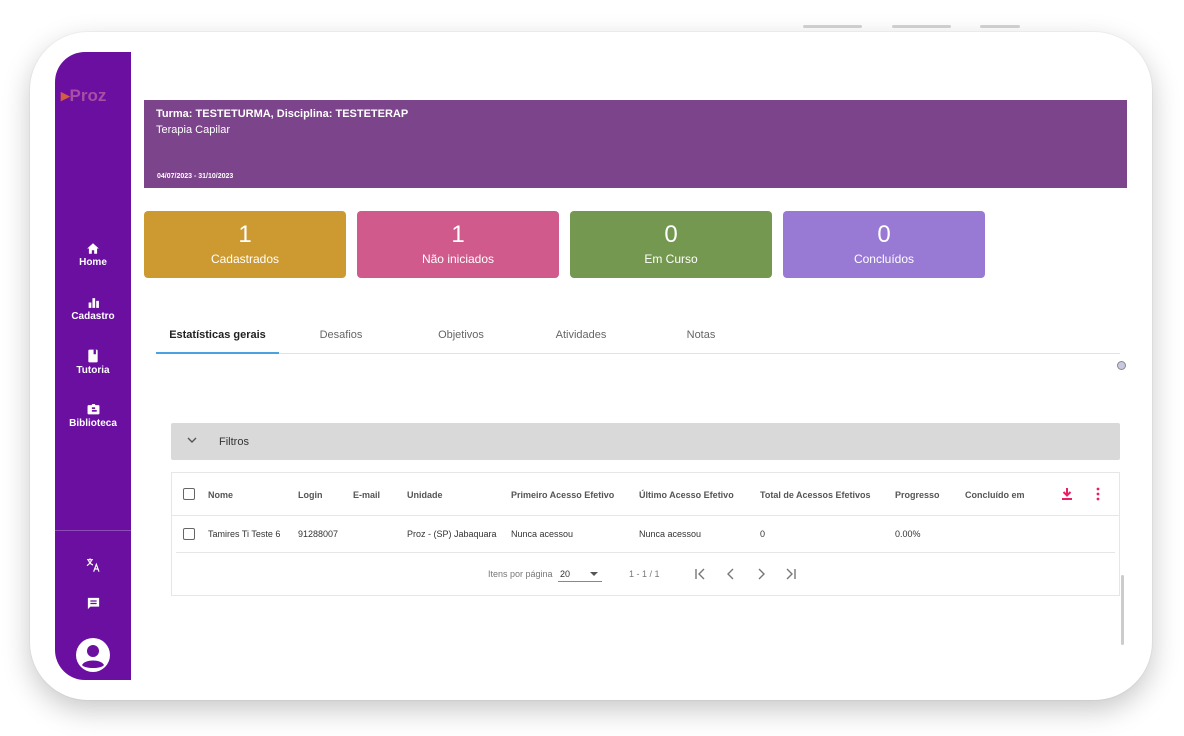 This screenshot has width=1184, height=736. I want to click on book-icon, so click(93, 356).